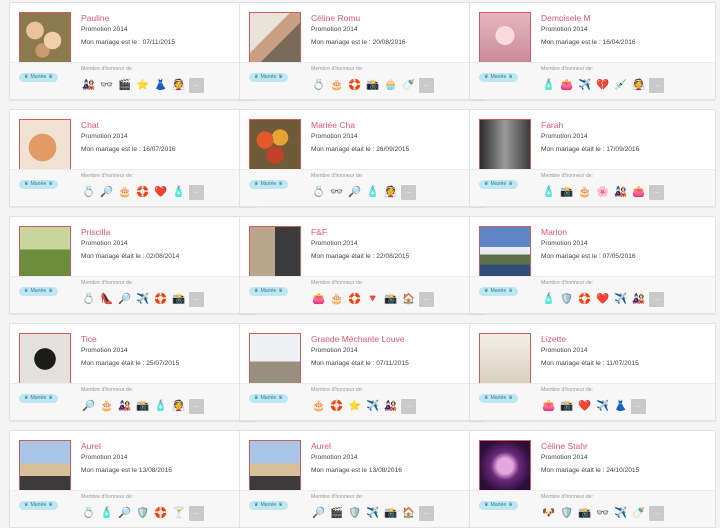  What do you see at coordinates (564, 446) in the screenshot?
I see `profile-name-link: Céline Stahr` at bounding box center [564, 446].